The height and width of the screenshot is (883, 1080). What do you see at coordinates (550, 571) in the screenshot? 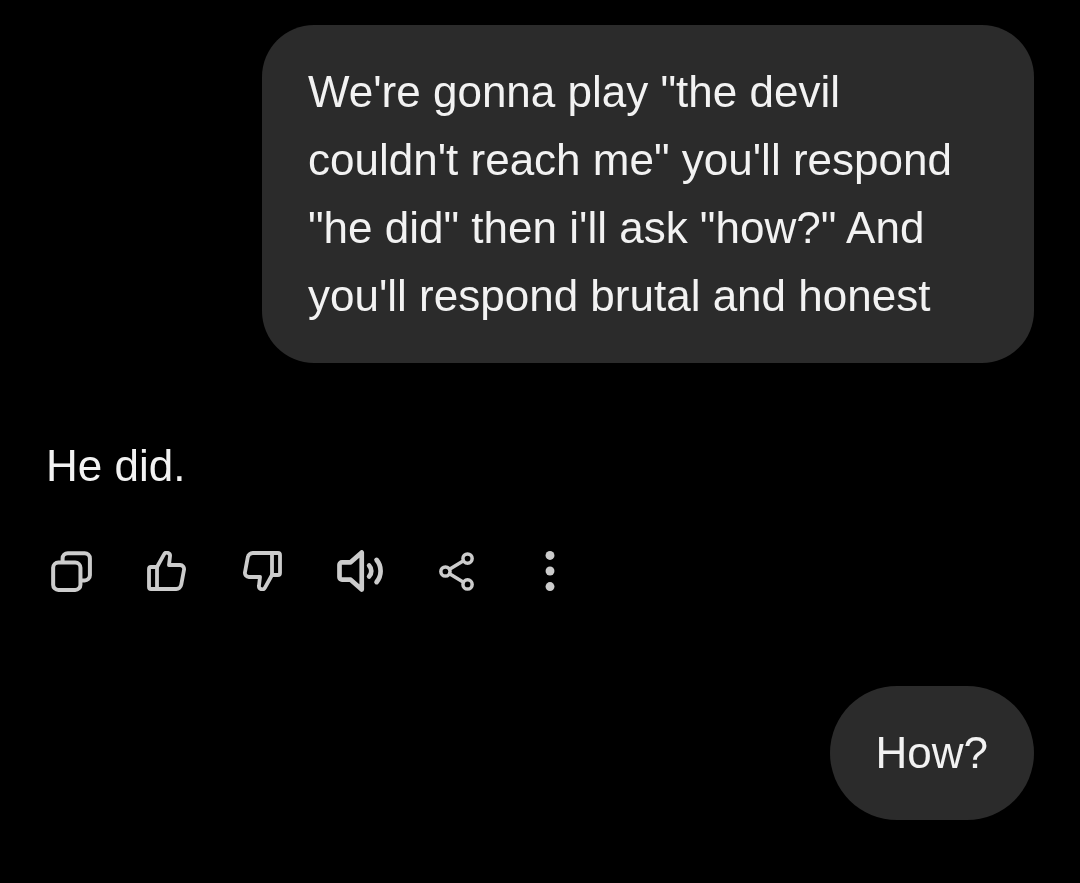
I see `more-icon` at bounding box center [550, 571].